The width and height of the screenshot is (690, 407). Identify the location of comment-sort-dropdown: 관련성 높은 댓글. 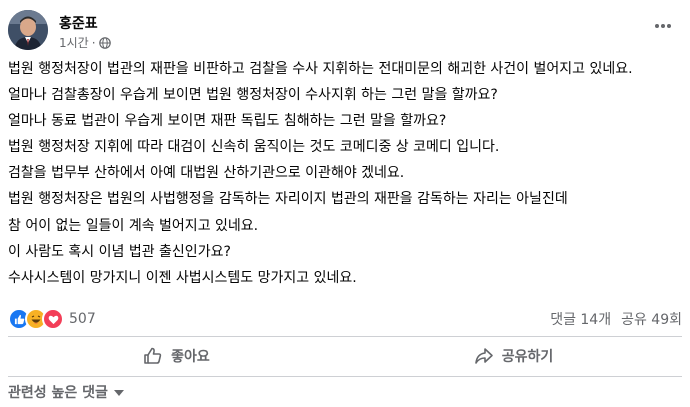
(66, 392).